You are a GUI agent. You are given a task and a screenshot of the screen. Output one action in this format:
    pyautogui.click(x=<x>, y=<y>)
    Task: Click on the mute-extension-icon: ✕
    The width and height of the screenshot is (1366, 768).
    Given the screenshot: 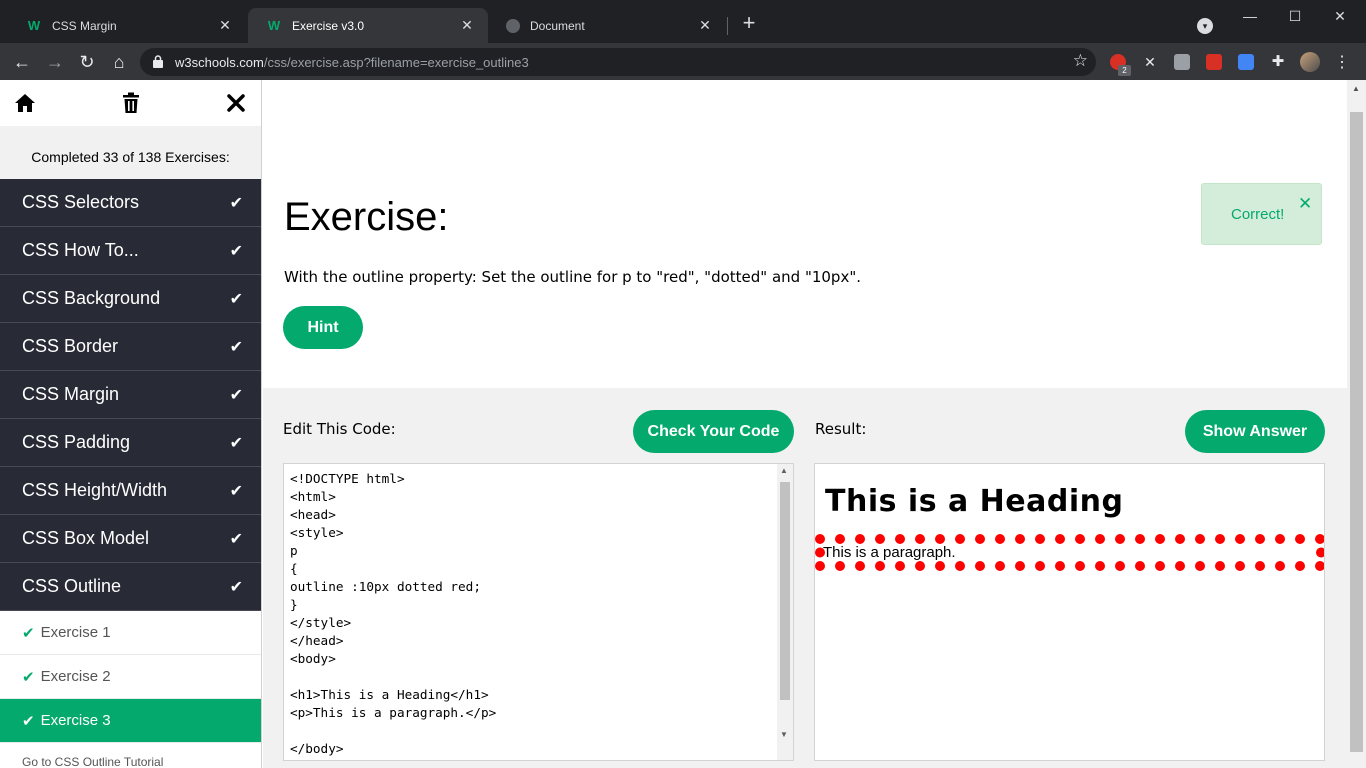 What is the action you would take?
    pyautogui.click(x=1150, y=62)
    